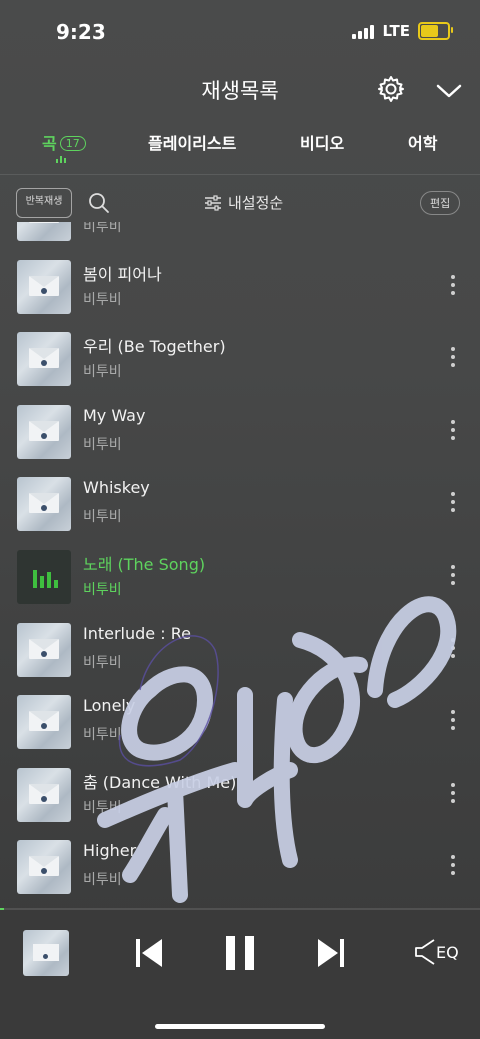 Image resolution: width=480 pixels, height=1039 pixels. Describe the element at coordinates (240, 31) in the screenshot. I see `status-bar: 9:23 LTE` at that location.